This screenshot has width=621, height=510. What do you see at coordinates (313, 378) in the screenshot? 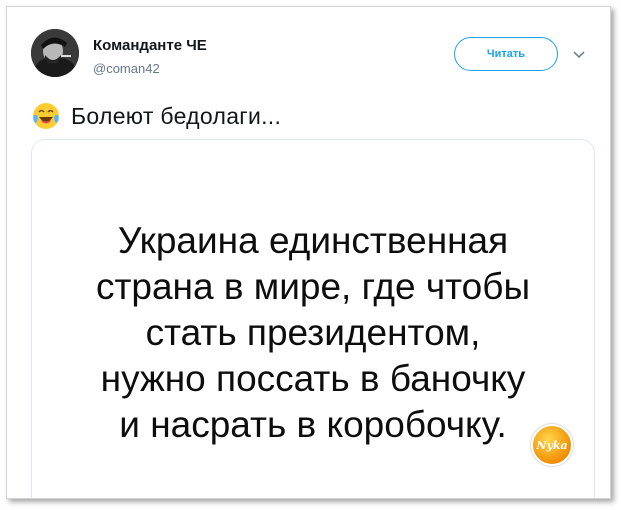
I see `meme-line: нужно поссать в баночку` at bounding box center [313, 378].